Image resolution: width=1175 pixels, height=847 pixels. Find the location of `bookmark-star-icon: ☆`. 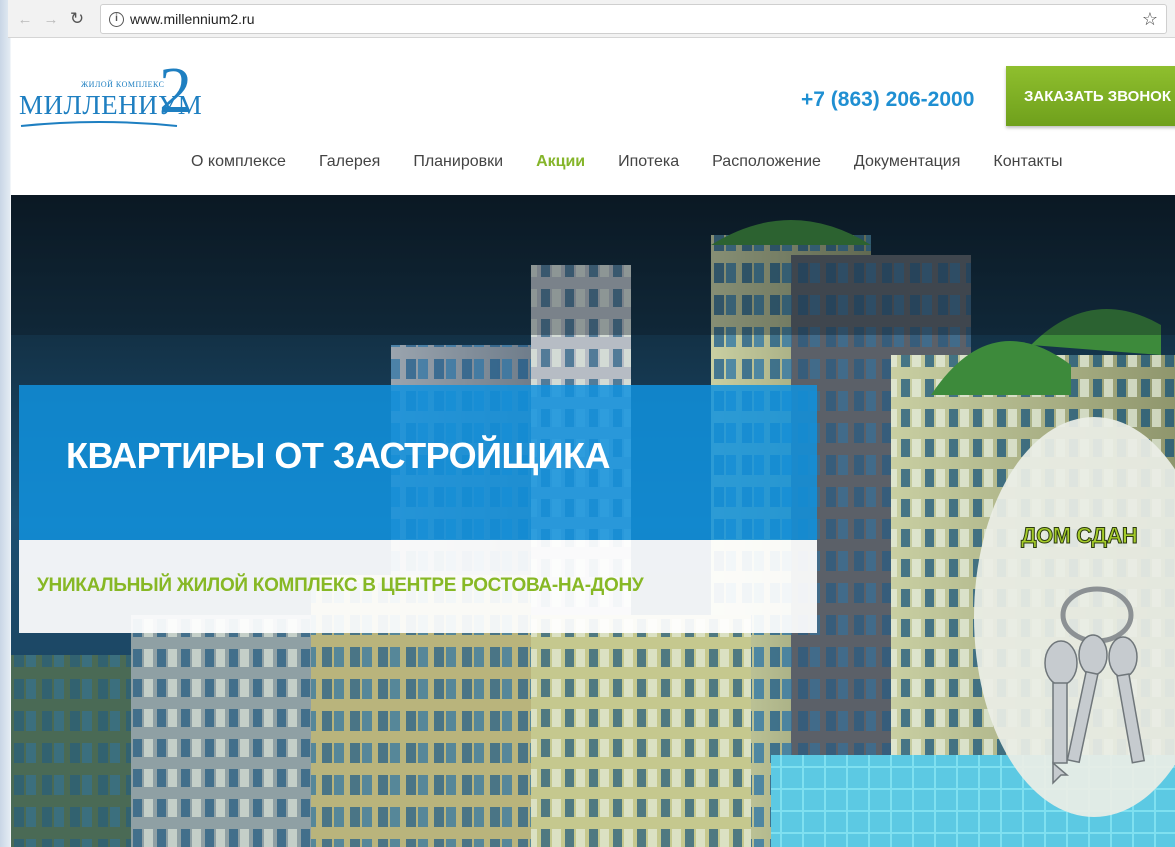

bookmark-star-icon: ☆ is located at coordinates (1150, 19).